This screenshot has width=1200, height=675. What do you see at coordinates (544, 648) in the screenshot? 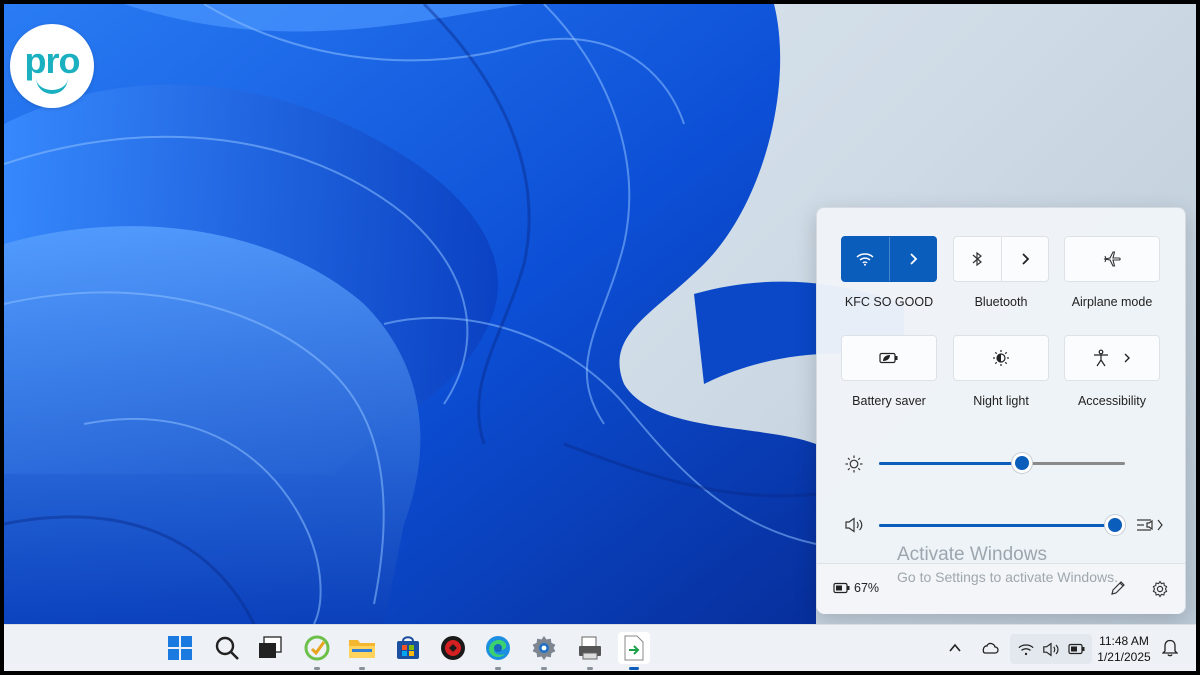
I see `settings-icon` at bounding box center [544, 648].